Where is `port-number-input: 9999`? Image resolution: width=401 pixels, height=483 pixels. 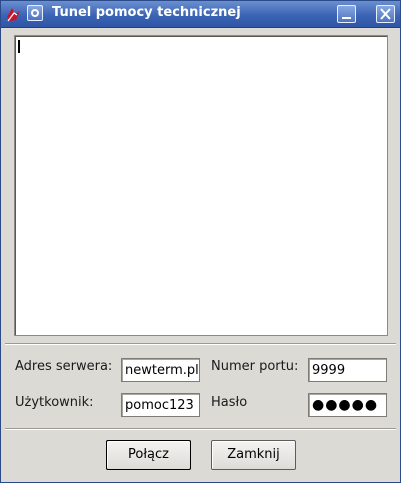 port-number-input: 9999 is located at coordinates (347, 370).